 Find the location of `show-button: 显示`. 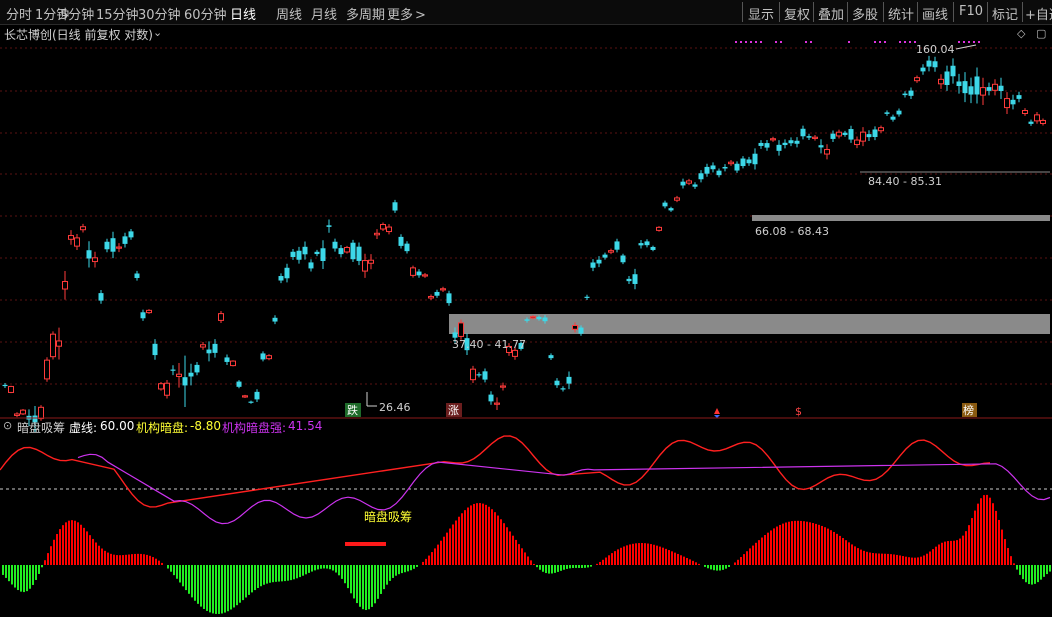

show-button: 显示 is located at coordinates (761, 13).